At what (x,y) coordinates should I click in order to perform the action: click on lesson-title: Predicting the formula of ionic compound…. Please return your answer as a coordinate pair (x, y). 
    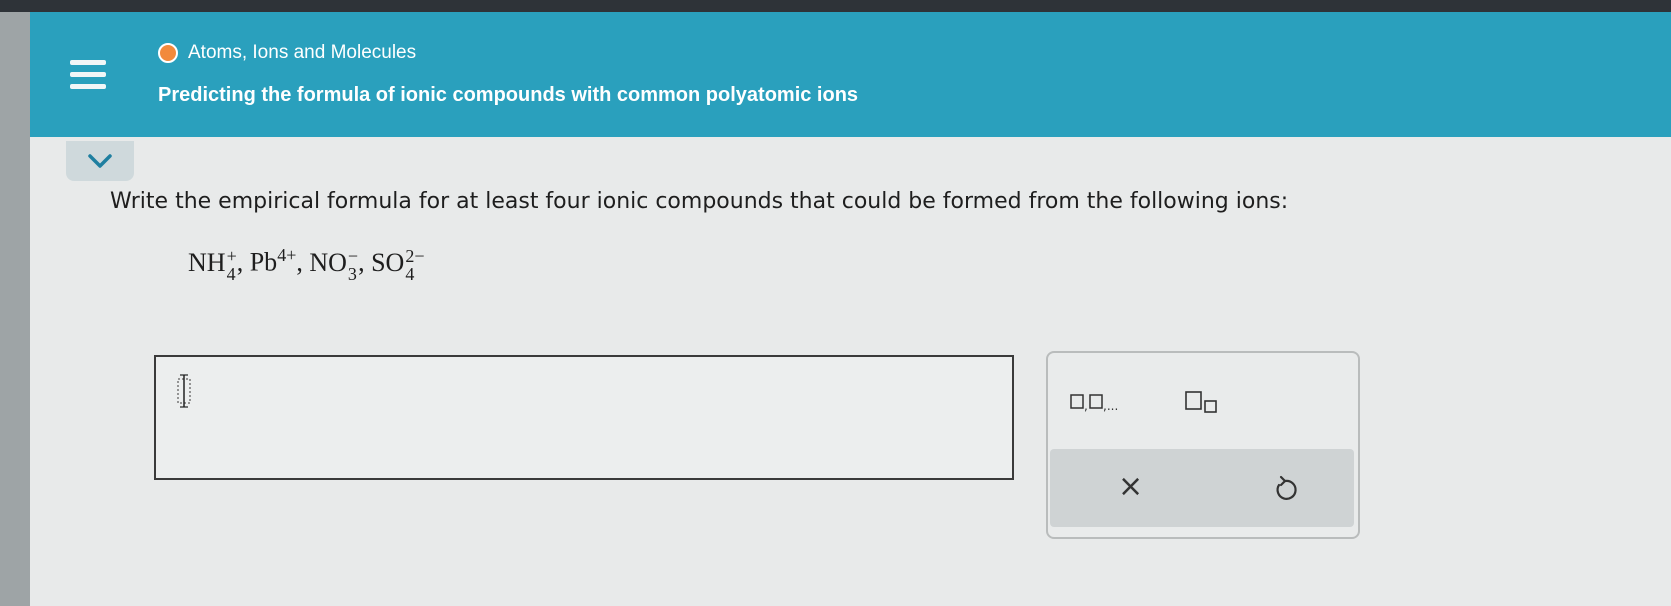
    Looking at the image, I should click on (508, 95).